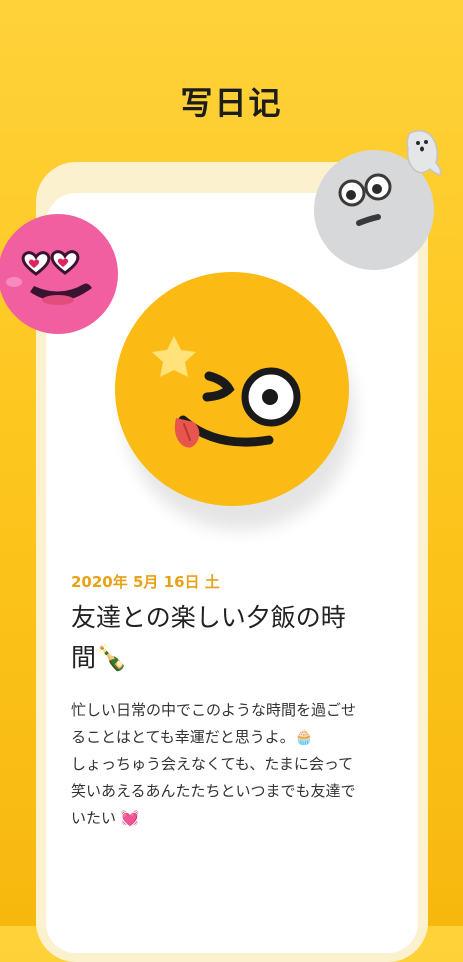  What do you see at coordinates (192, 737) in the screenshot?
I see `entry-body-line: ることはとても幸運だと思うよ。🧁` at bounding box center [192, 737].